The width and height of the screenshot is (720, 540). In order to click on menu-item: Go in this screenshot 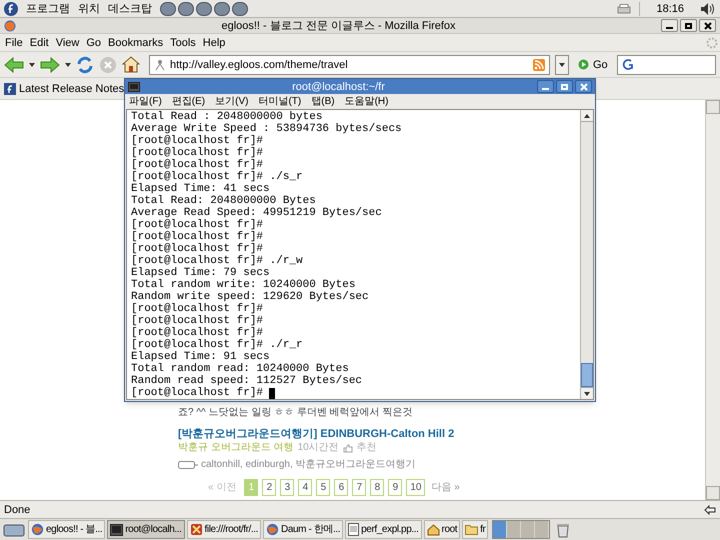, I will do `click(93, 43)`.